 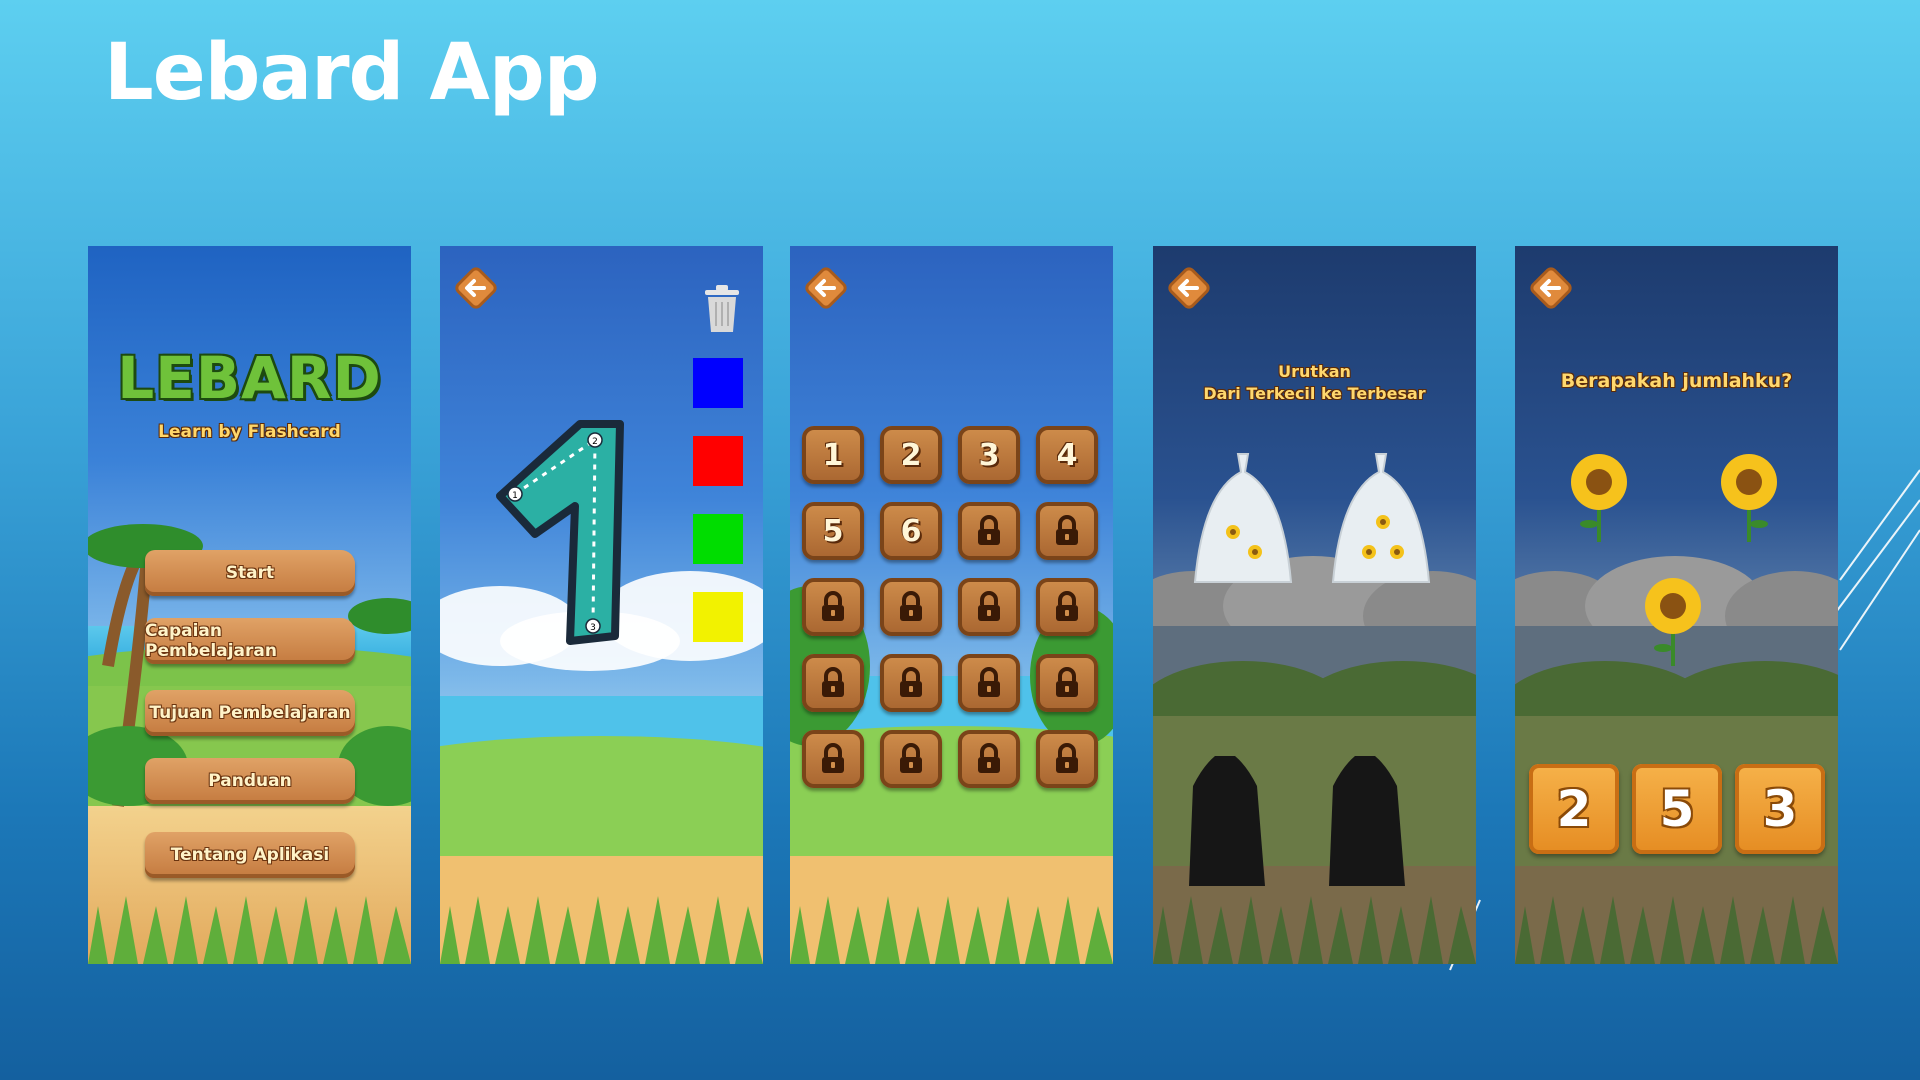 What do you see at coordinates (833, 531) in the screenshot?
I see `level-tile-5: 5` at bounding box center [833, 531].